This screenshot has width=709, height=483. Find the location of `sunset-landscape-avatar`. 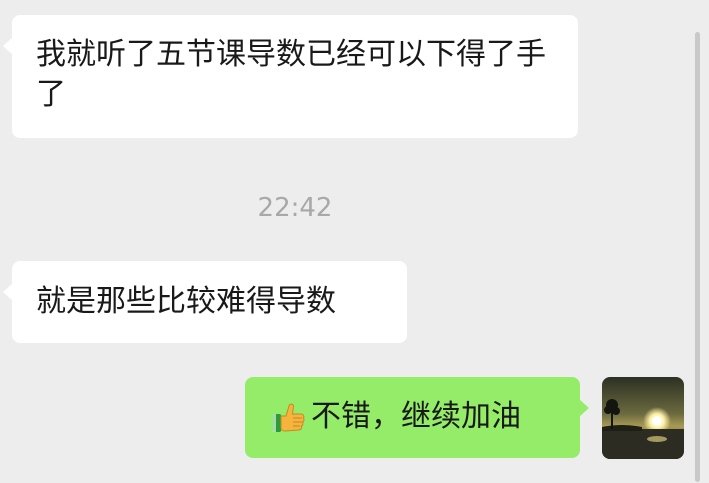

sunset-landscape-avatar is located at coordinates (643, 418).